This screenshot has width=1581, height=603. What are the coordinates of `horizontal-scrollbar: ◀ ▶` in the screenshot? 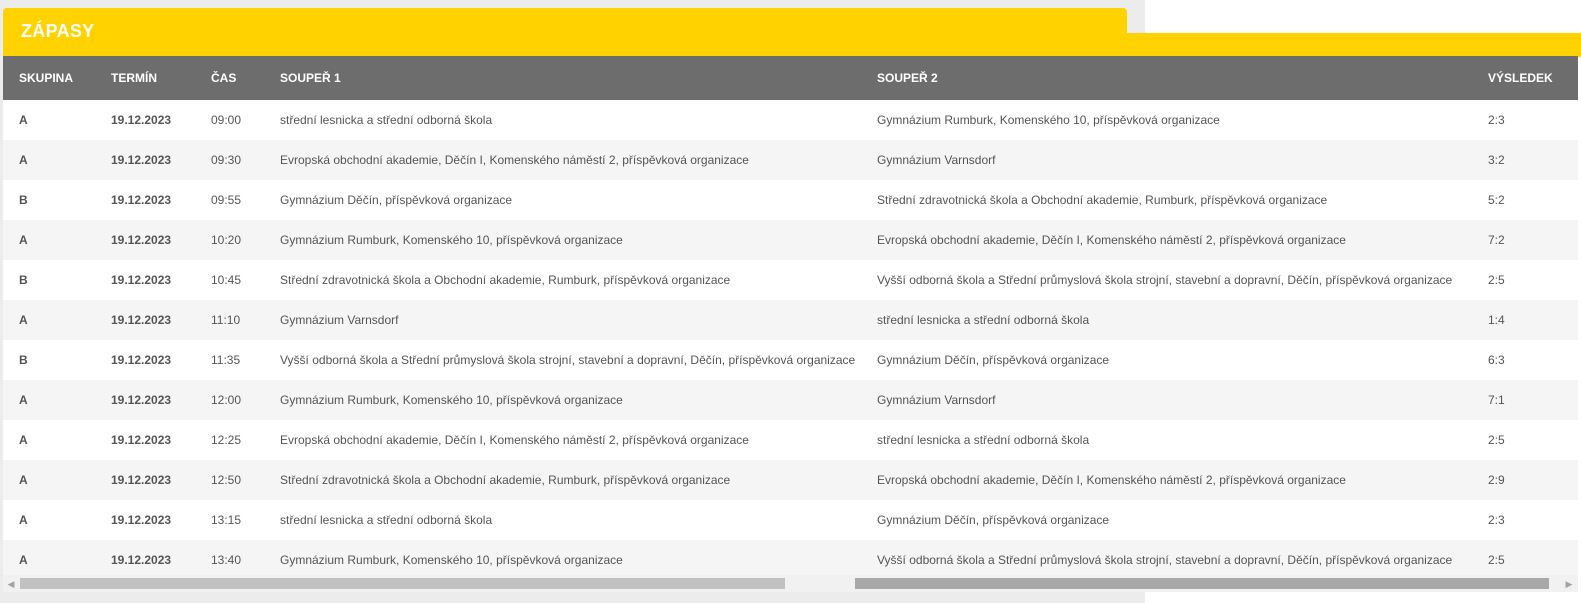 It's located at (790, 583).